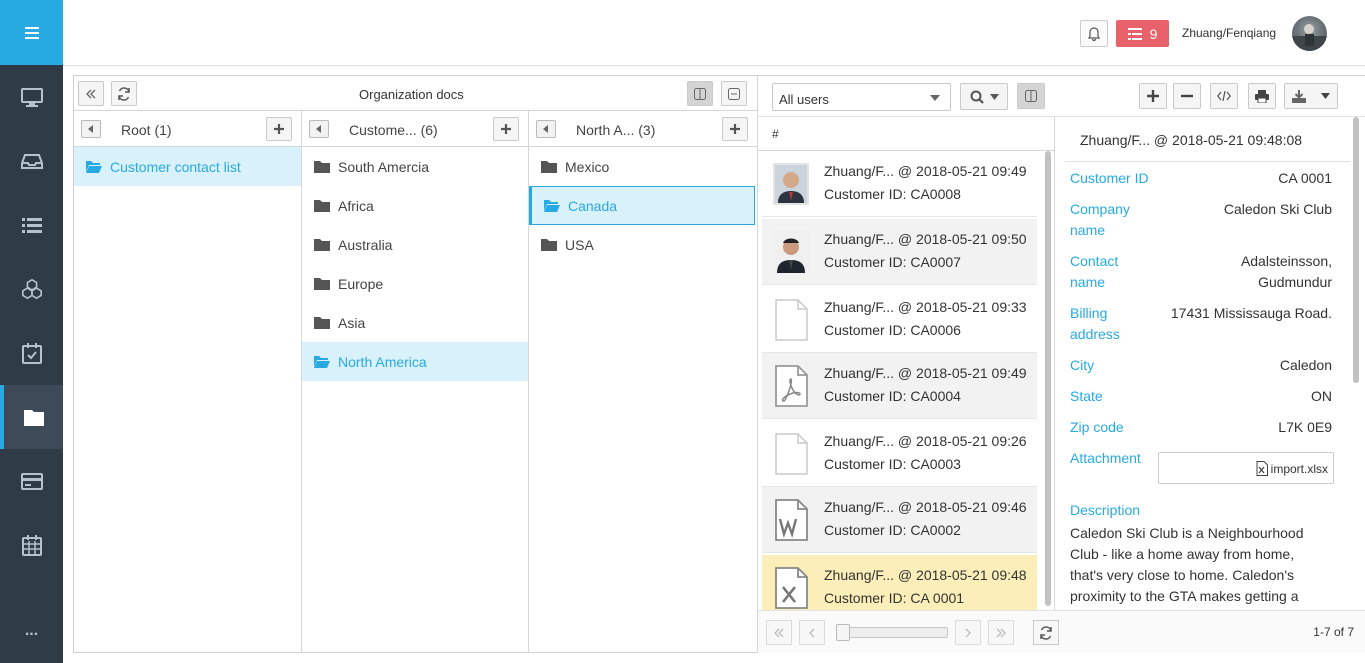 Image resolution: width=1365 pixels, height=663 pixels. I want to click on sidebar-item-list, so click(31, 225).